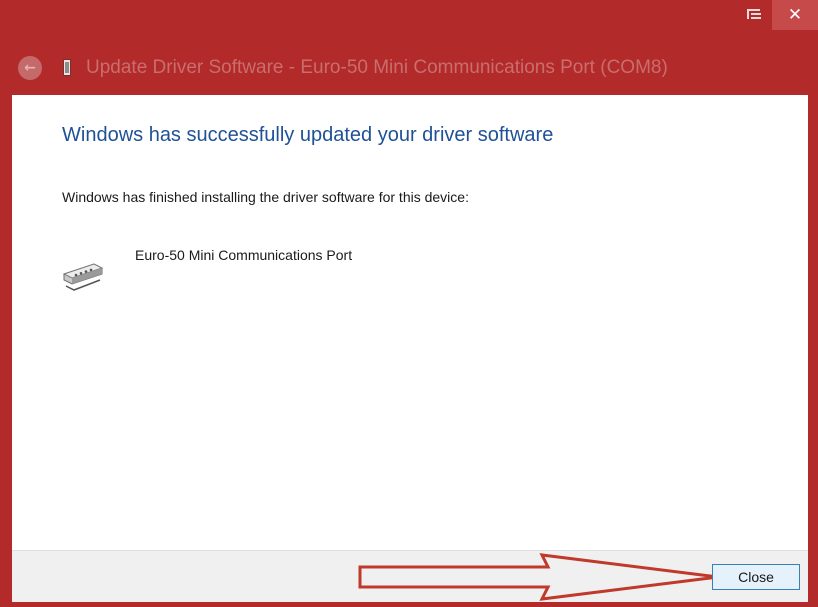 This screenshot has width=818, height=607. I want to click on back-arrow-icon: ←, so click(30, 68).